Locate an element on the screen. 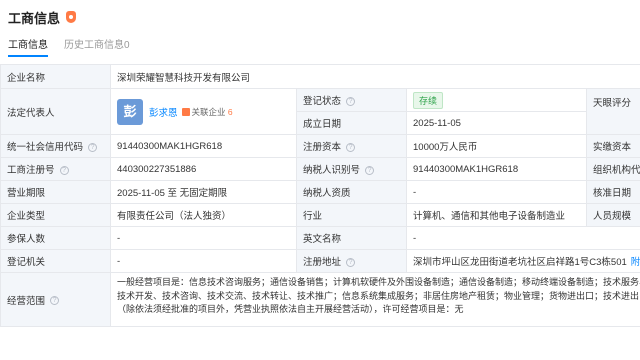 Image resolution: width=640 pixels, height=360 pixels. section-header: 工商信息 is located at coordinates (42, 17).